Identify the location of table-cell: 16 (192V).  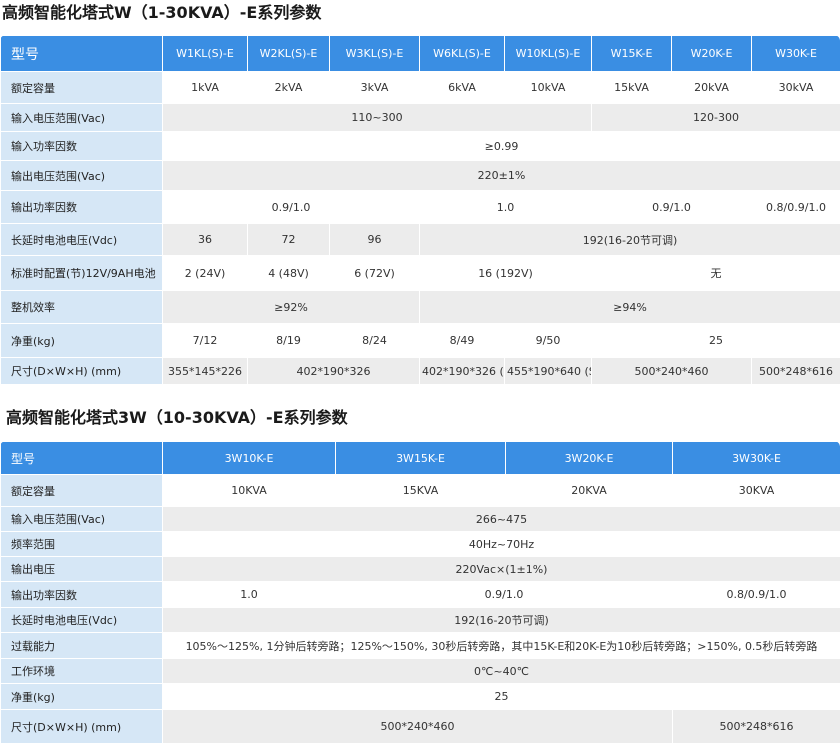
(505, 273).